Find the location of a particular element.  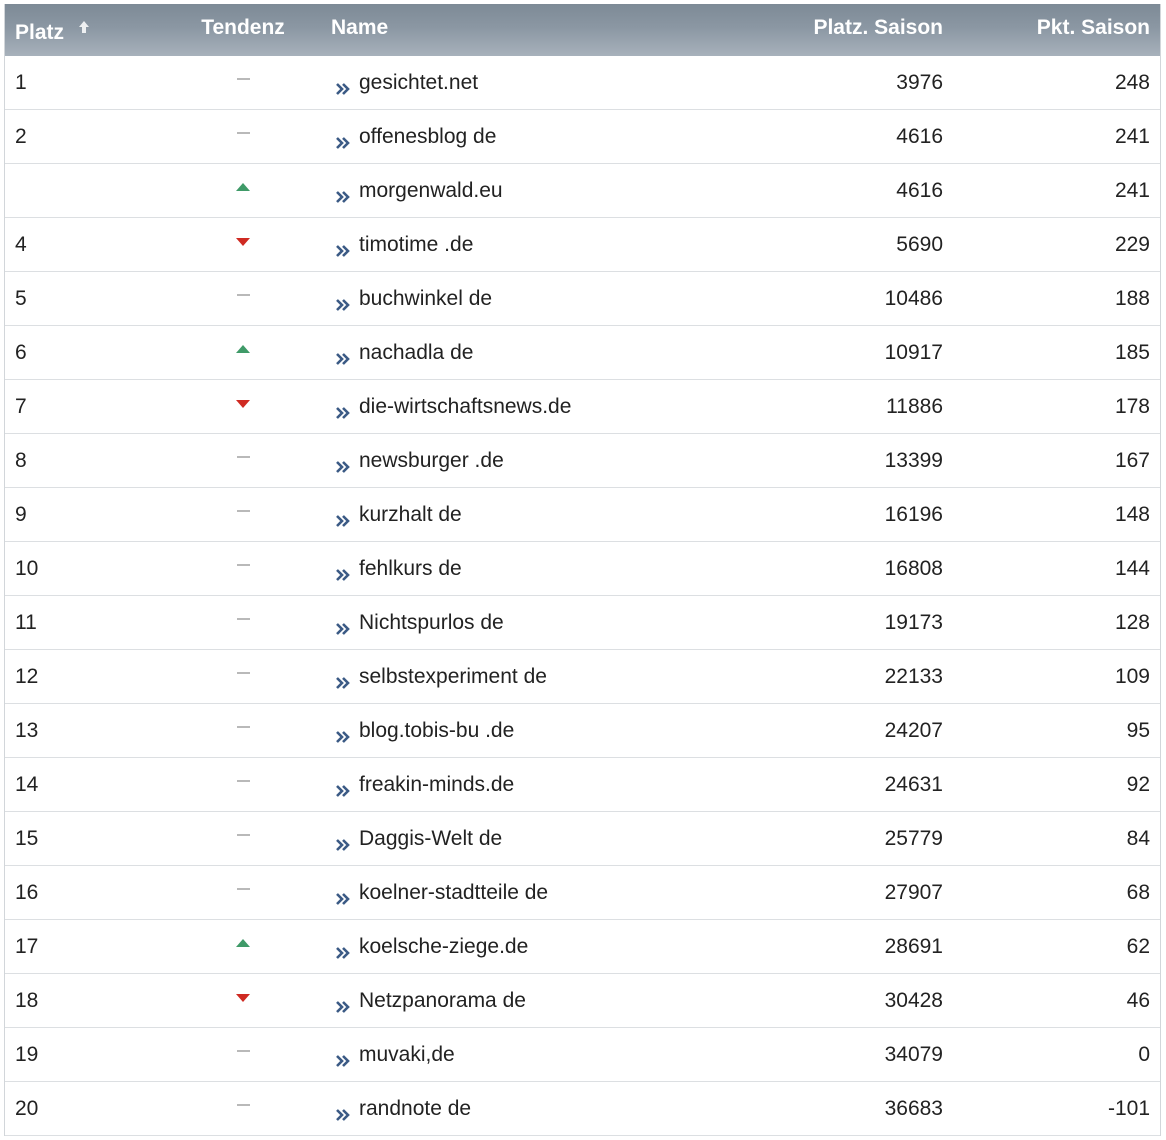

cell-platz: 9 is located at coordinates (21, 514).